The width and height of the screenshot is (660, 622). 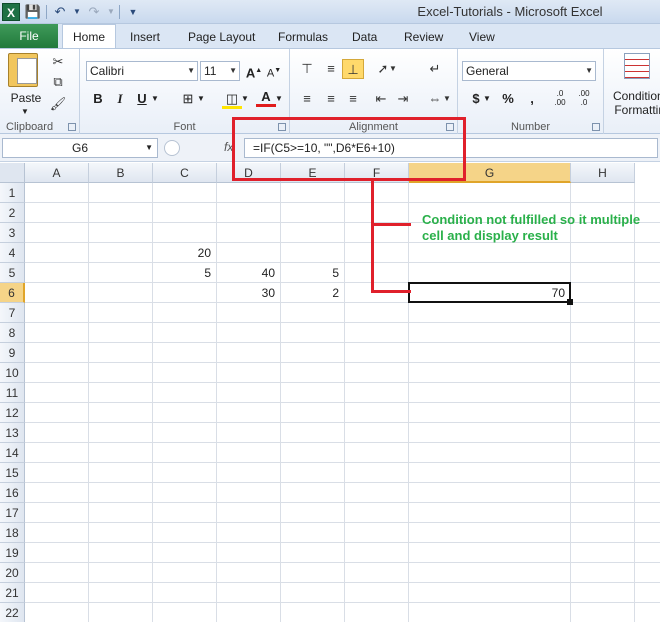 What do you see at coordinates (72, 127) in the screenshot?
I see `clipboard-launcher-icon` at bounding box center [72, 127].